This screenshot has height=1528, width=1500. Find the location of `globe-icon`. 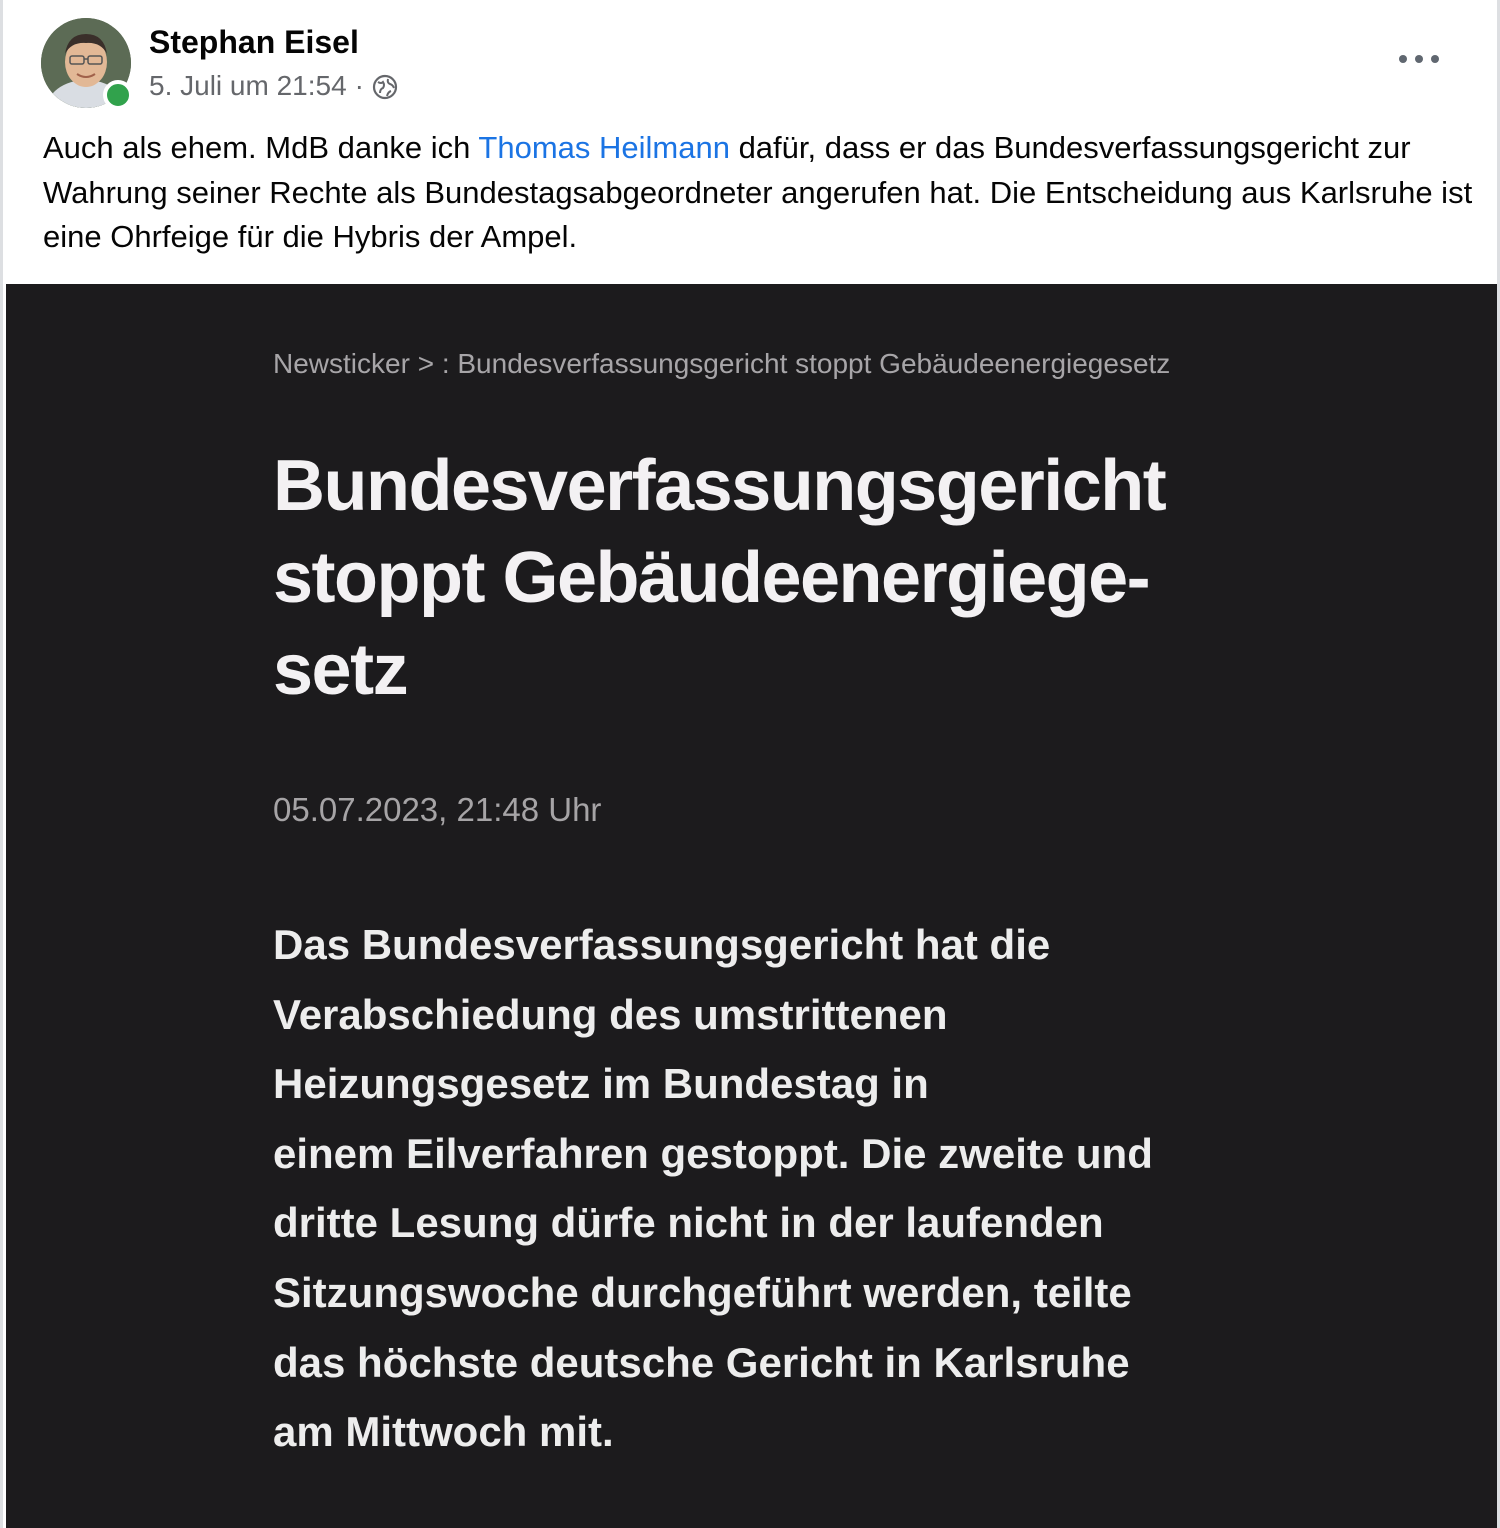

globe-icon is located at coordinates (385, 86).